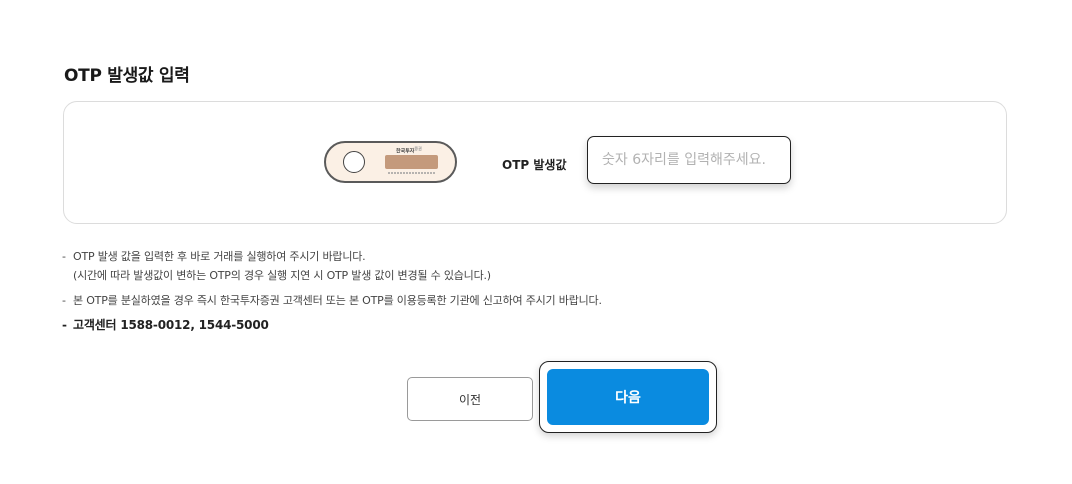 Image resolution: width=1072 pixels, height=484 pixels. Describe the element at coordinates (405, 151) in the screenshot. I see `otp-device-brand-text: 한국투자` at that location.